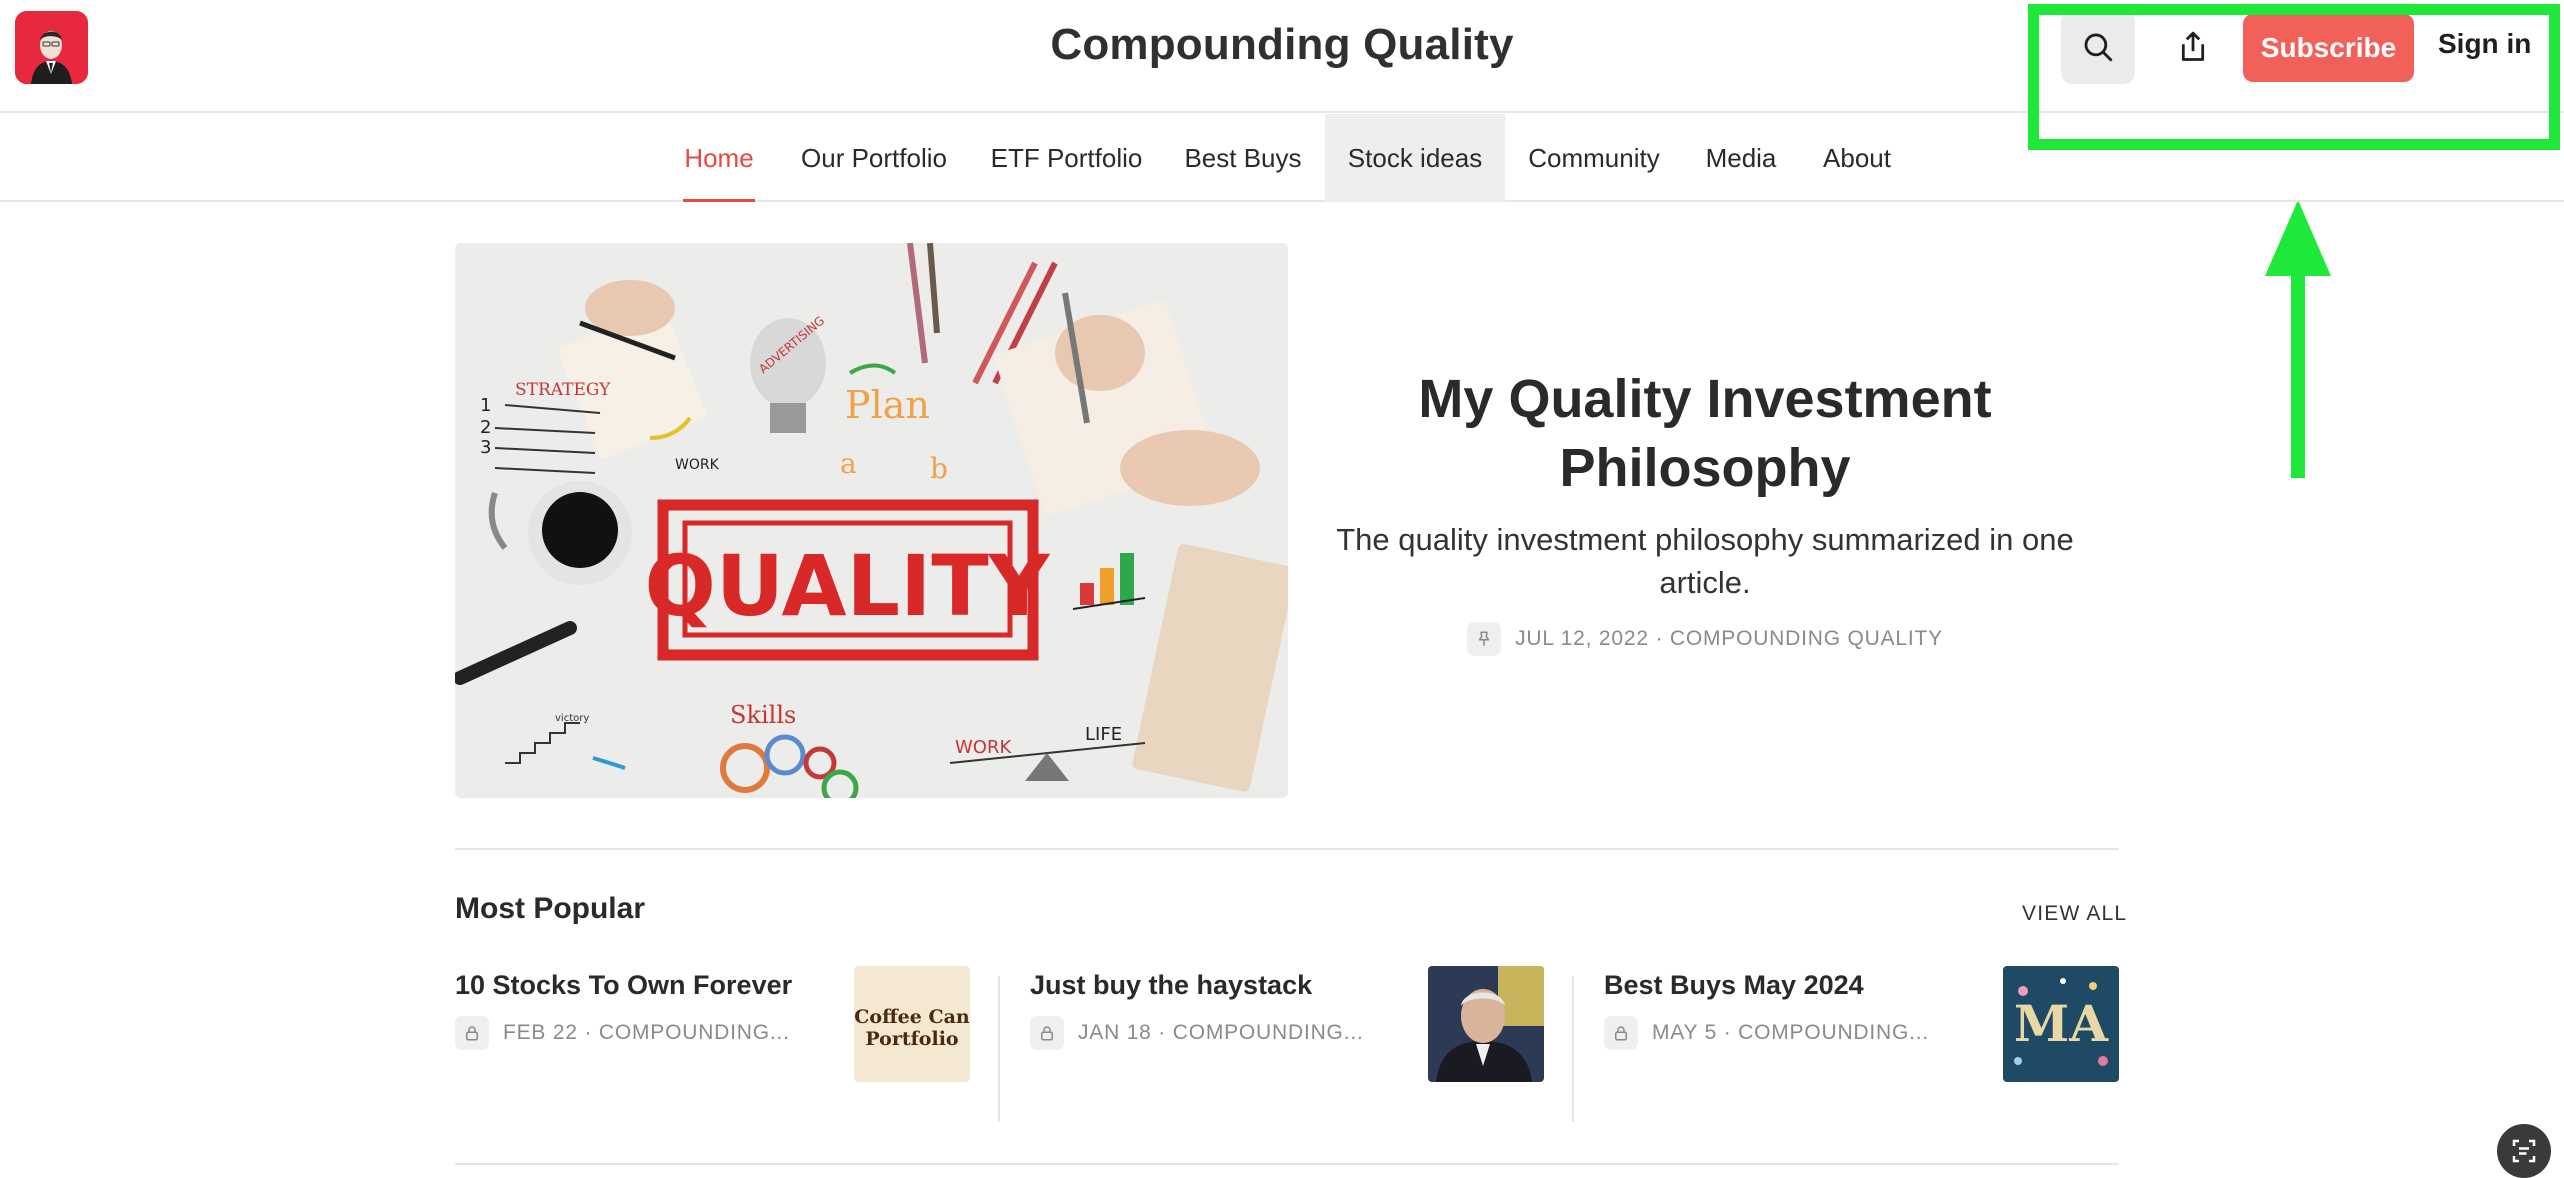 The height and width of the screenshot is (1178, 2564). I want to click on plan-a-text: a, so click(848, 463).